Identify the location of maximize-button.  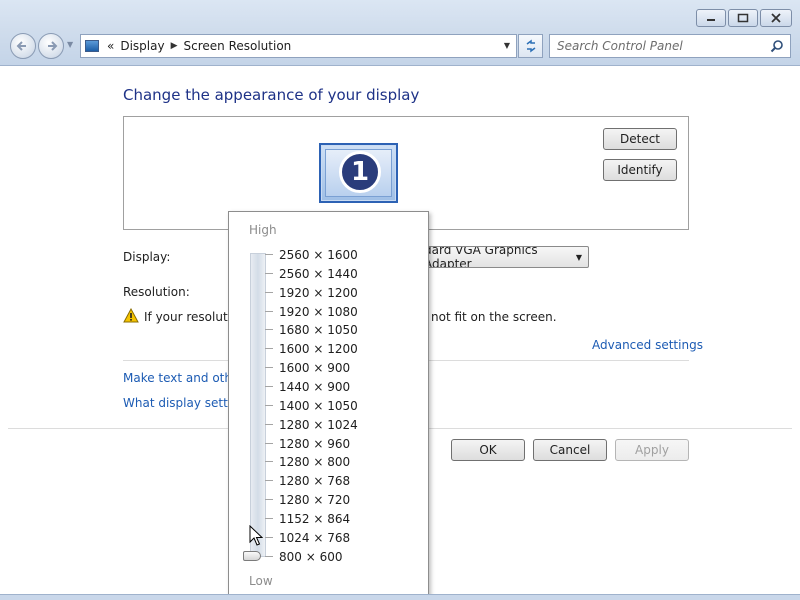
(743, 18).